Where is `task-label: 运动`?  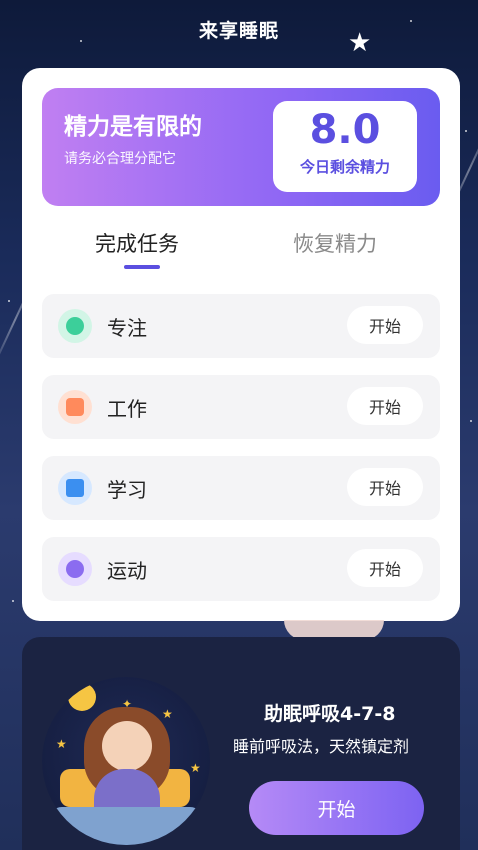 task-label: 运动 is located at coordinates (127, 571).